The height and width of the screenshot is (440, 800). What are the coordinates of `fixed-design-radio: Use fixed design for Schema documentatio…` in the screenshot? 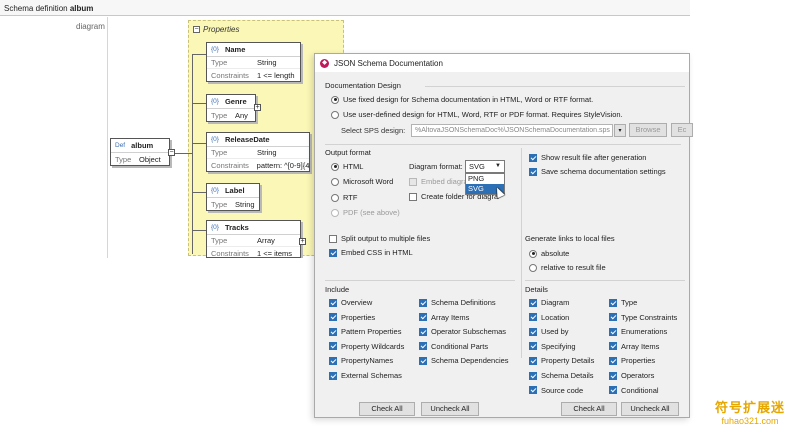 It's located at (462, 99).